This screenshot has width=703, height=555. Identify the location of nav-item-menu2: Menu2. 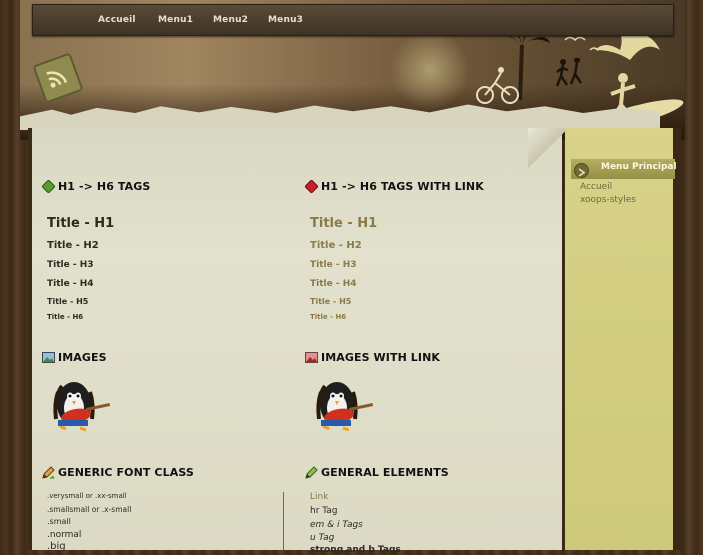
(230, 20).